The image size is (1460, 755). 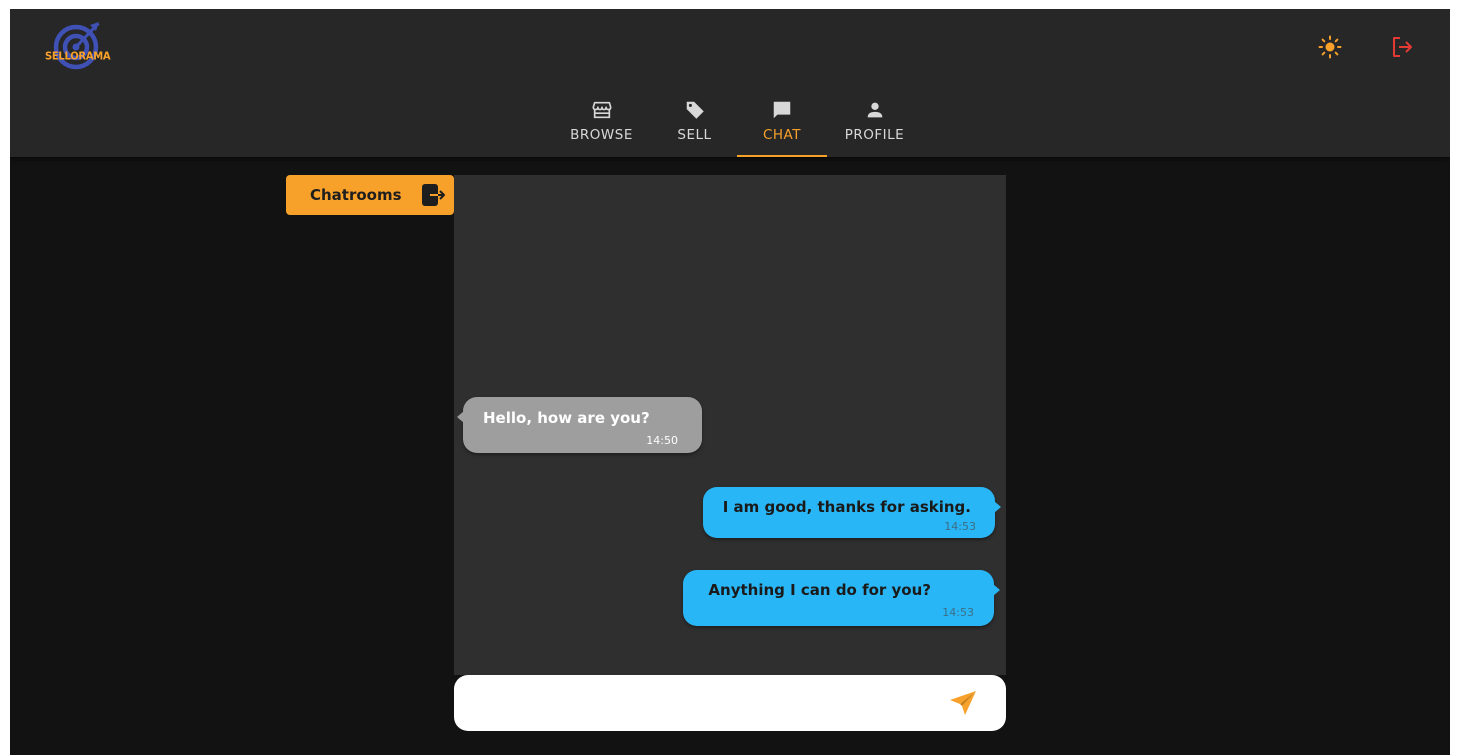 I want to click on theme-toggle-button, so click(x=1330, y=47).